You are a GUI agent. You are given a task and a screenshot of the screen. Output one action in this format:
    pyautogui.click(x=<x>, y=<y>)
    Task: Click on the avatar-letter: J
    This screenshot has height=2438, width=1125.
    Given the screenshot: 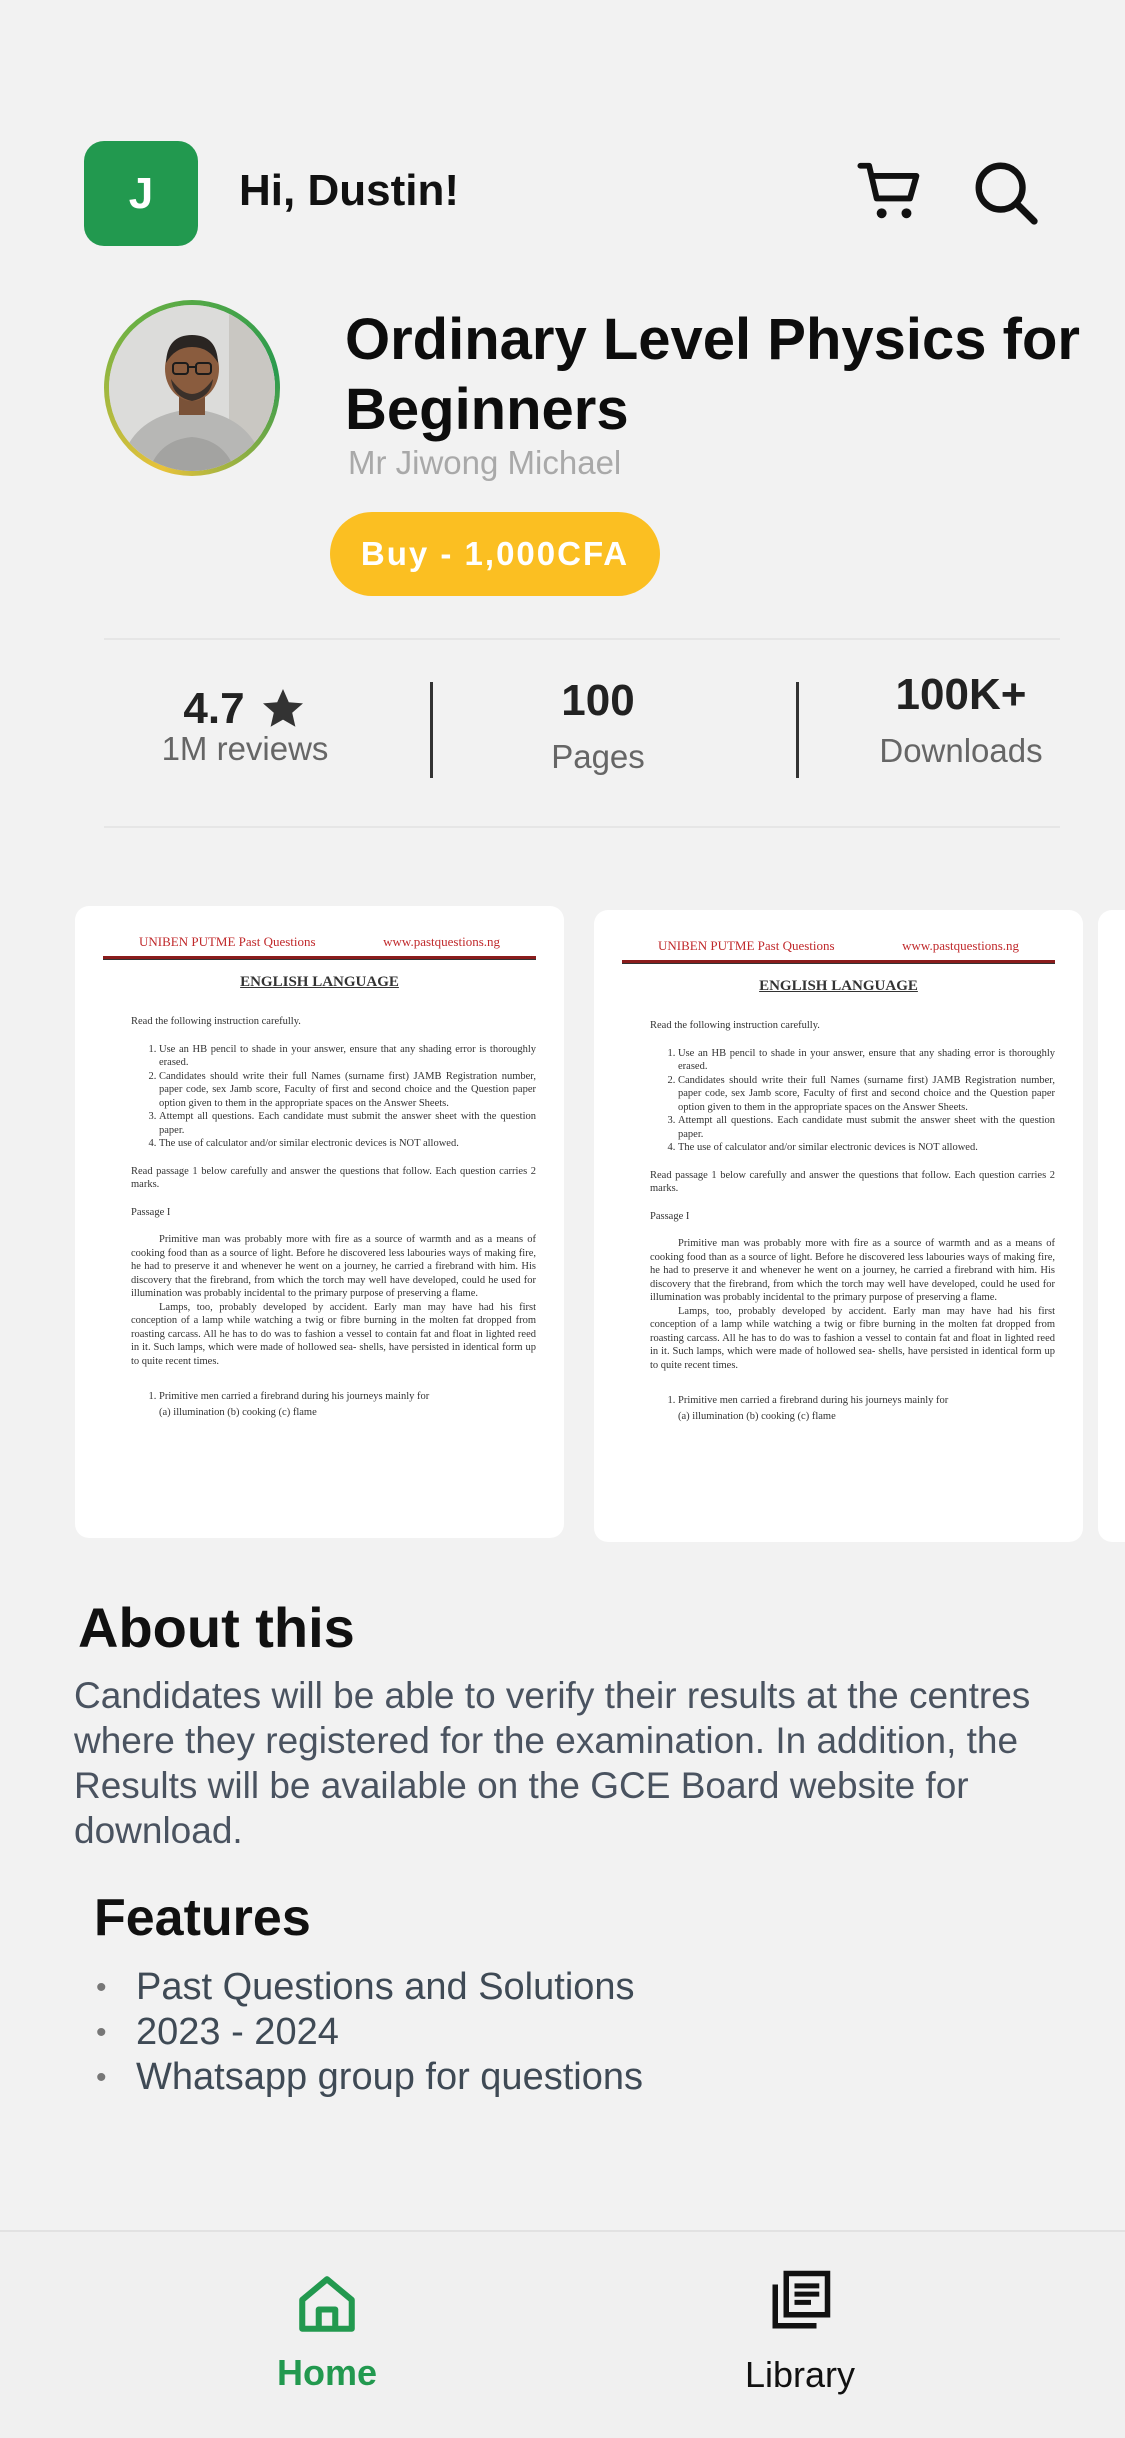 What is the action you would take?
    pyautogui.click(x=141, y=193)
    